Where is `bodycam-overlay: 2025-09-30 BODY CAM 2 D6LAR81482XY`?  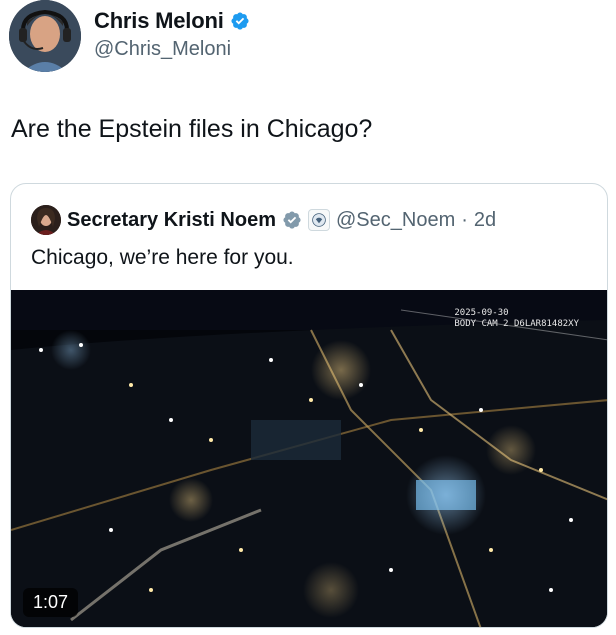
bodycam-overlay: 2025-09-30 BODY CAM 2 D6LAR81482XY is located at coordinates (516, 319).